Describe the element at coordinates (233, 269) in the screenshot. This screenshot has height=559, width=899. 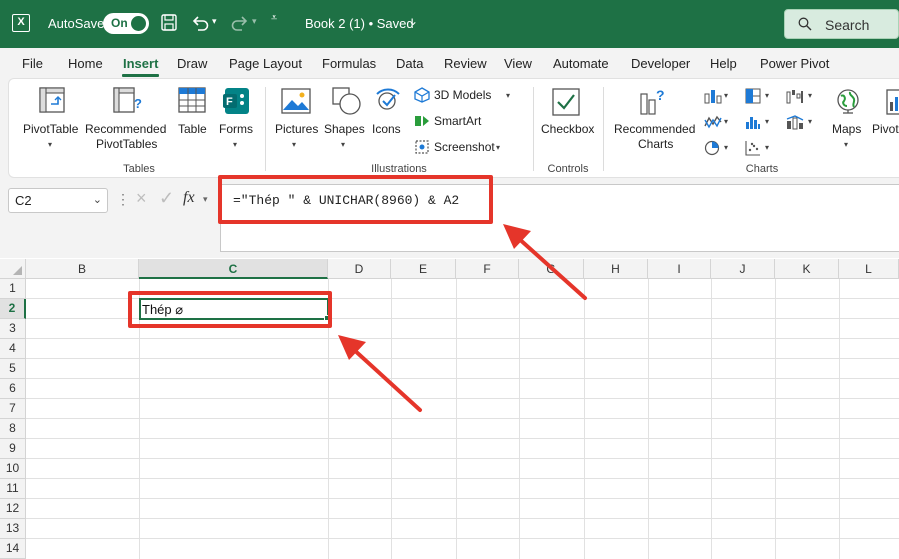
I see `column-header-c: C` at that location.